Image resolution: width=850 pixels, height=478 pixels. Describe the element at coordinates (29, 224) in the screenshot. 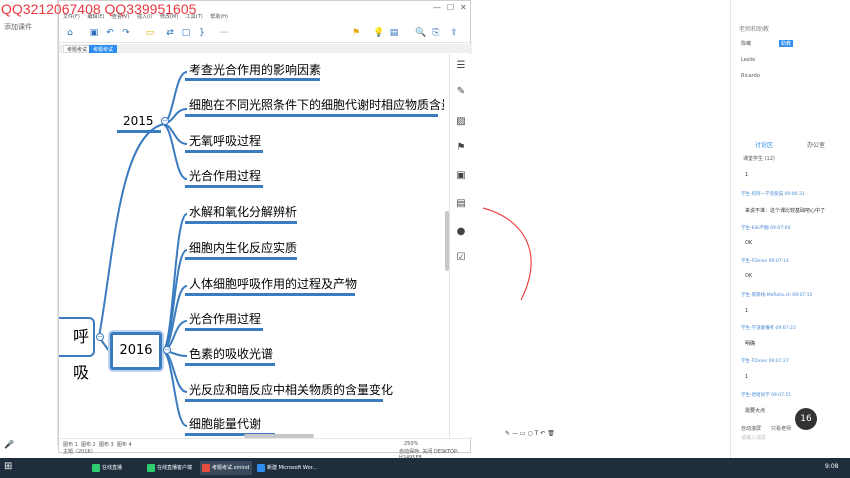

I see `live-left-panel: 添加课件 🎤` at that location.